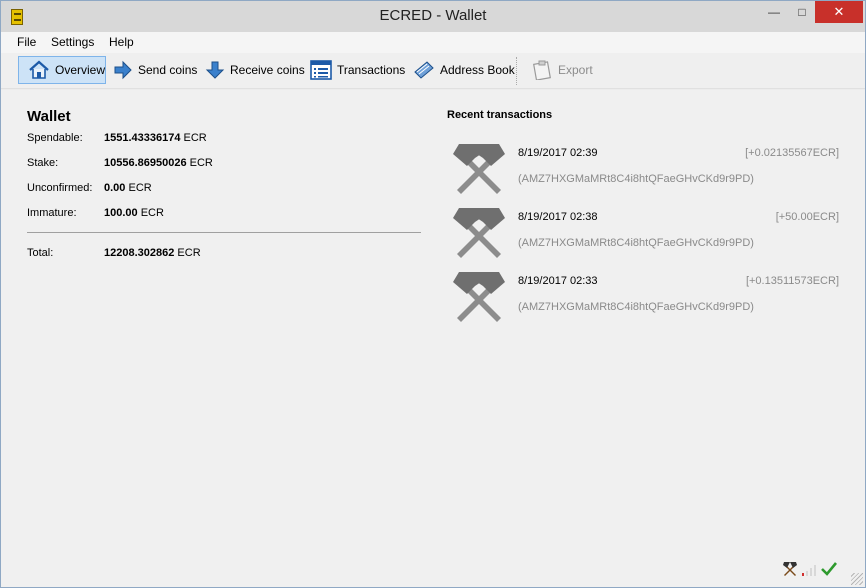 The width and height of the screenshot is (866, 588). I want to click on overview-button: Overview, so click(62, 70).